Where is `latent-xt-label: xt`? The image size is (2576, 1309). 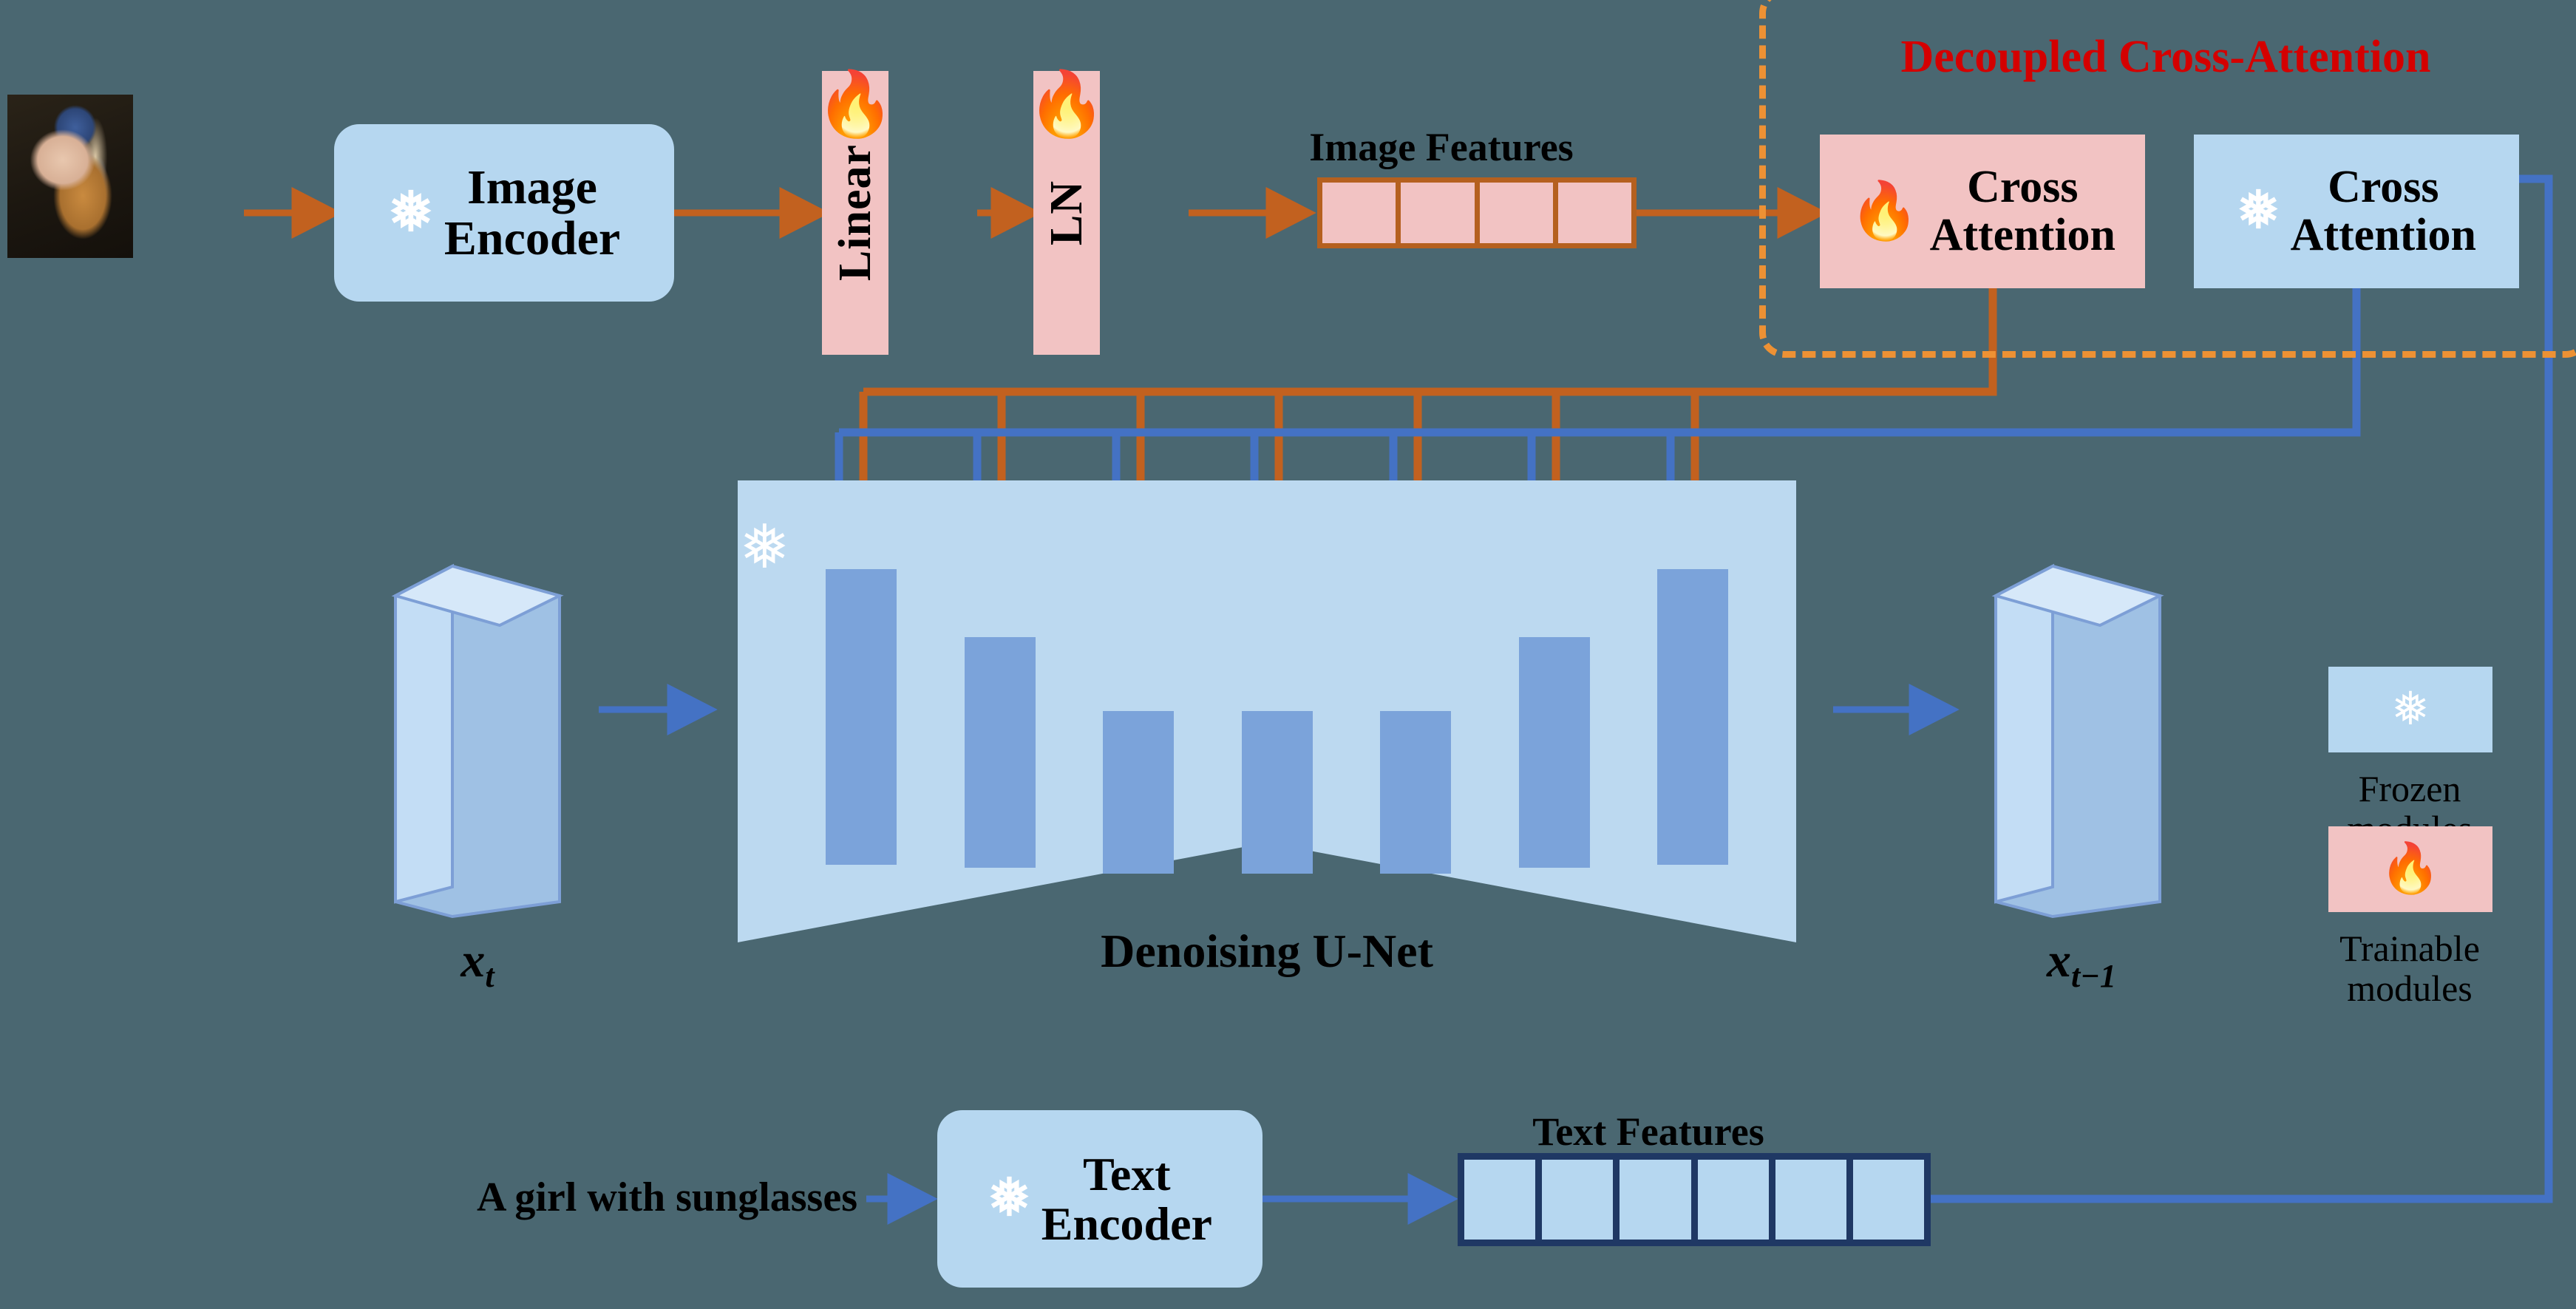
latent-xt-label: xt is located at coordinates (477, 964).